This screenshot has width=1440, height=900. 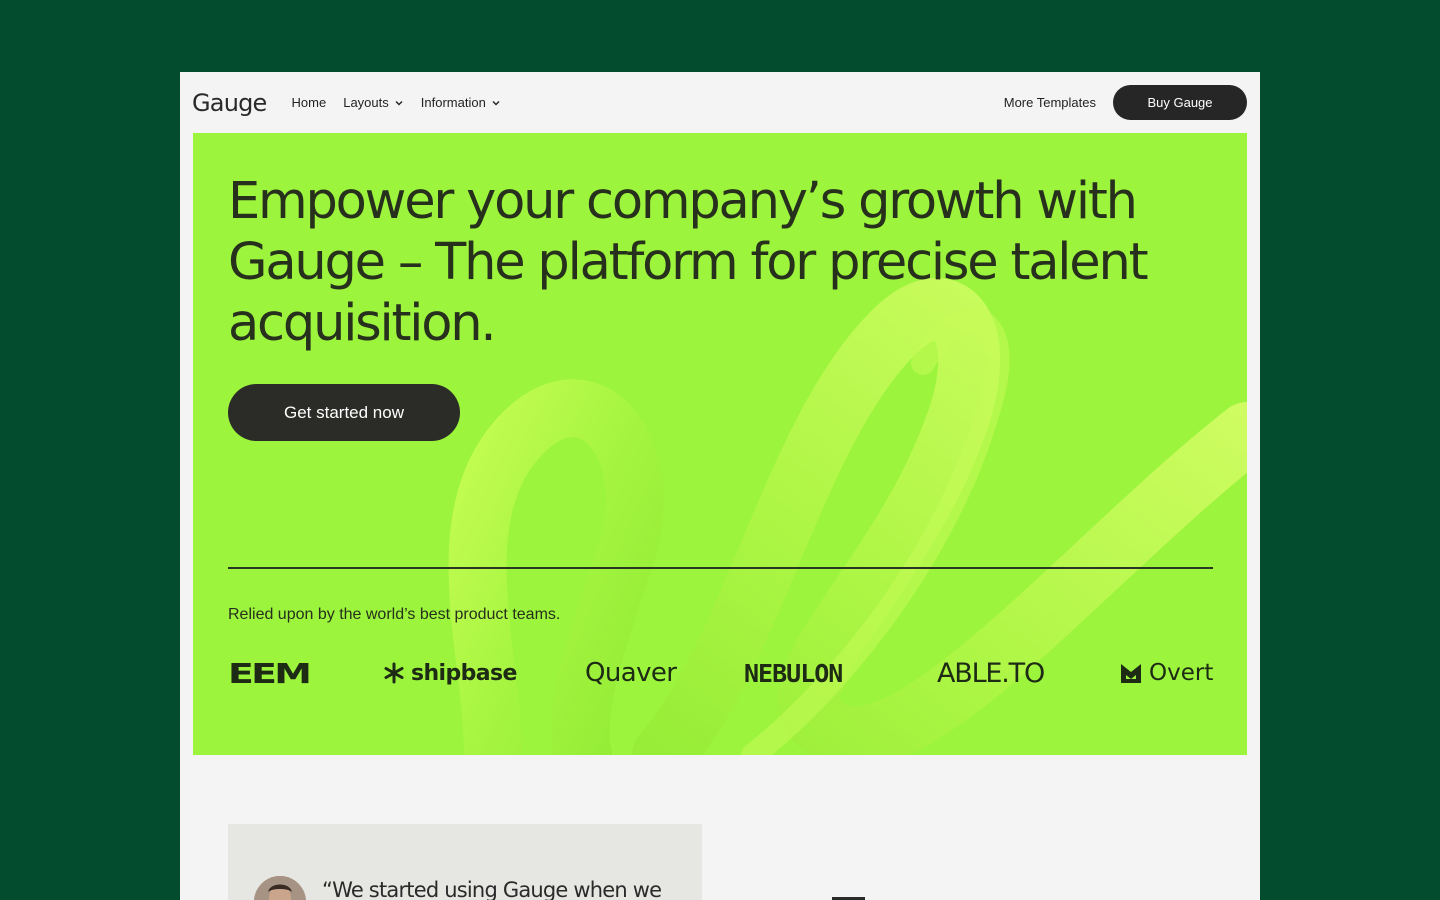 What do you see at coordinates (793, 673) in the screenshot?
I see `brand-logo-nebulon: NEBULON` at bounding box center [793, 673].